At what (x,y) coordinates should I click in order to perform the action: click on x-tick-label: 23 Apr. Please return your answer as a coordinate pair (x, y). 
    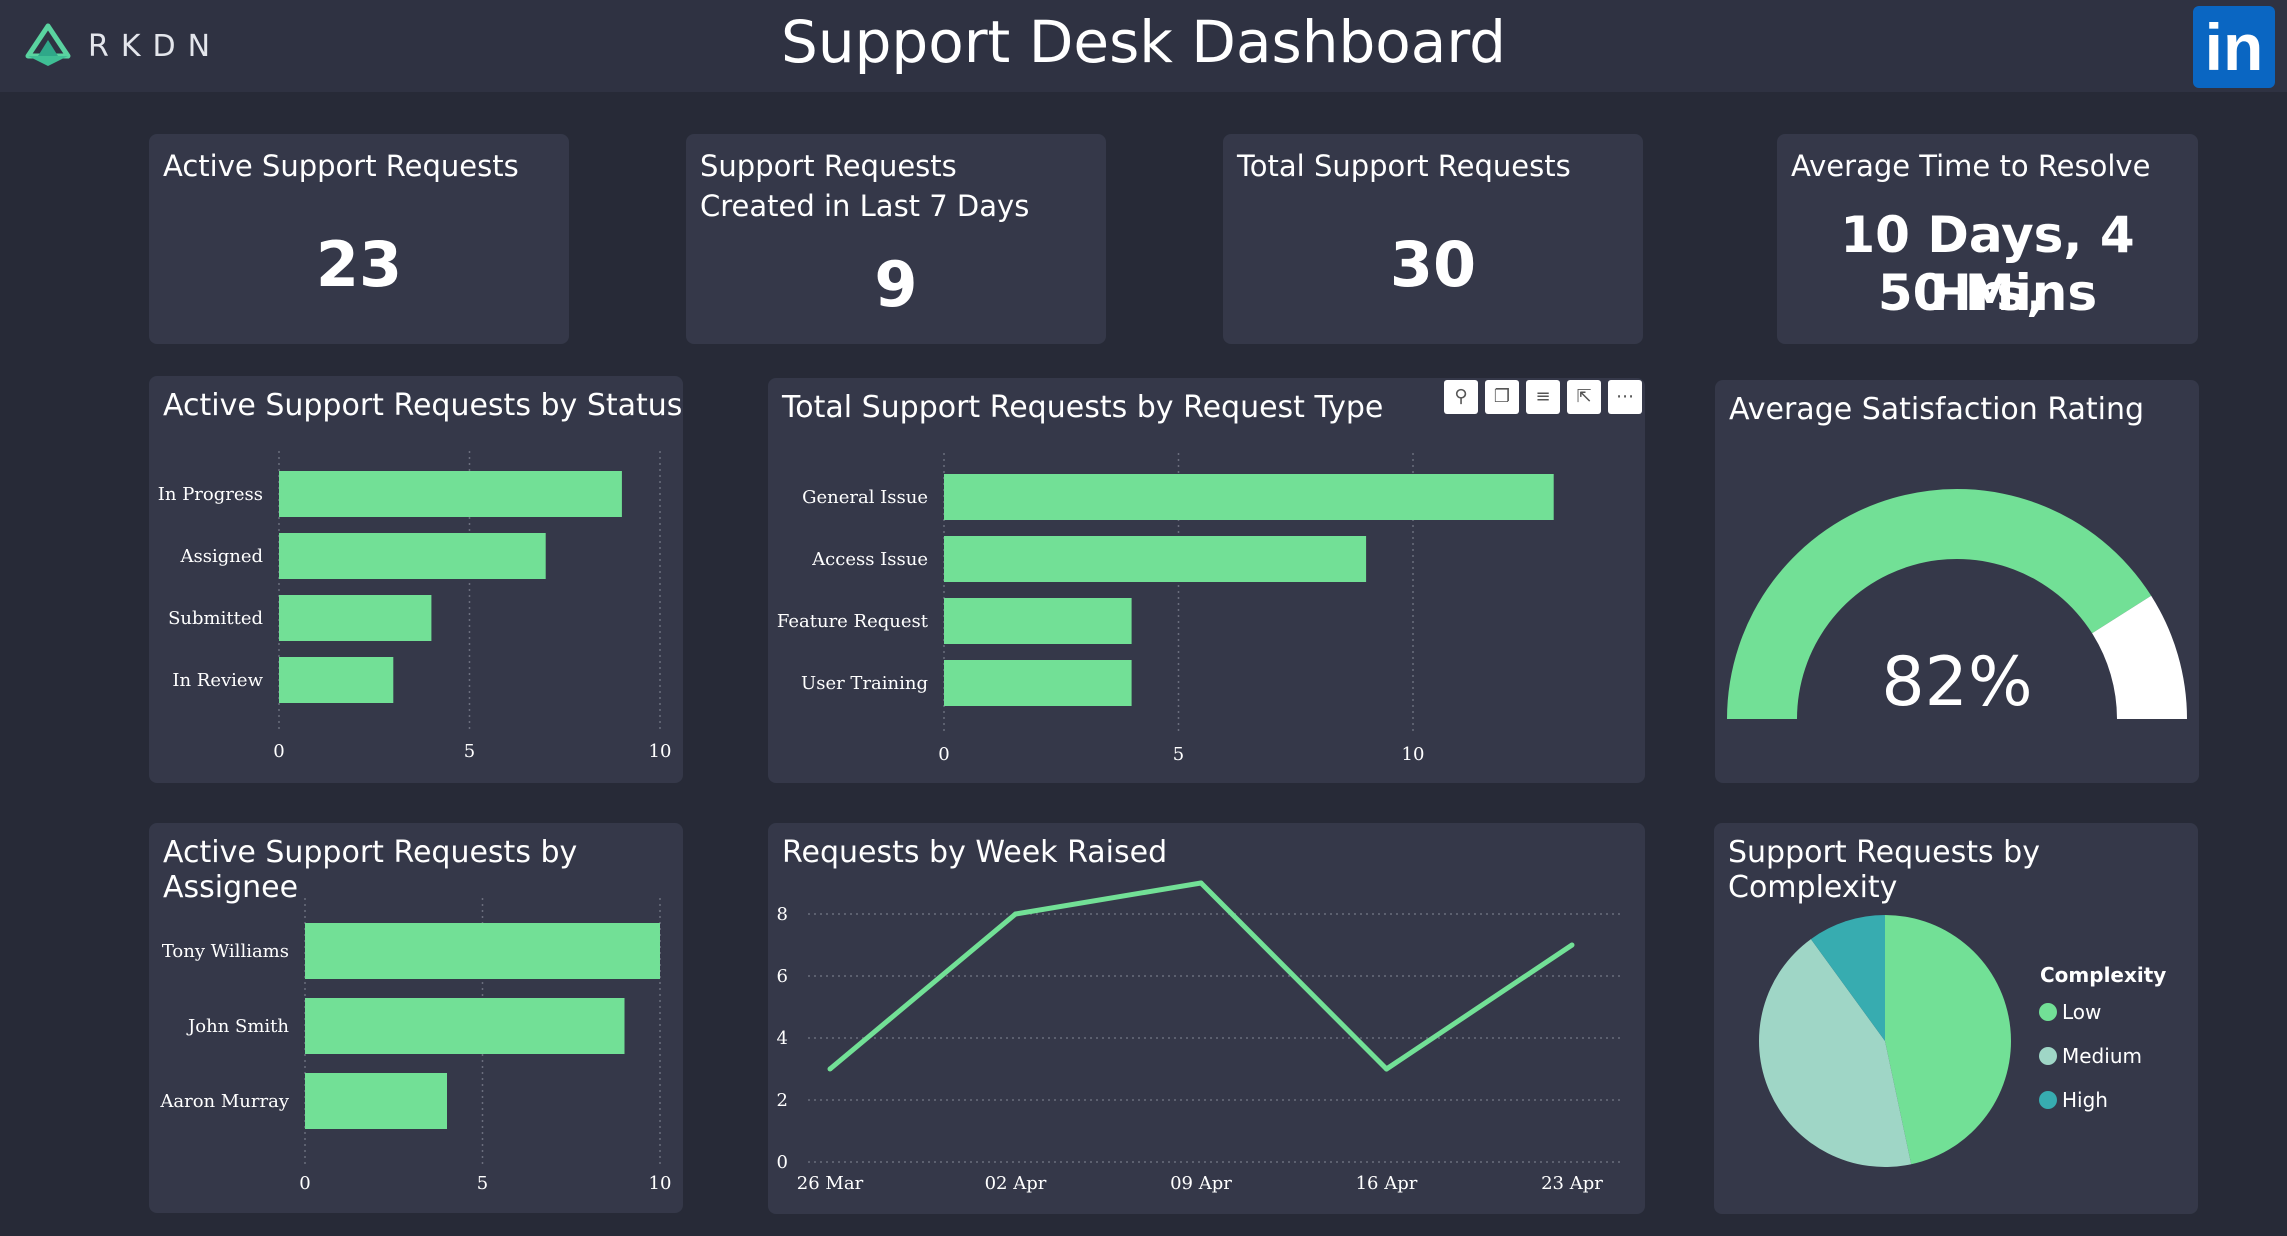
    Looking at the image, I should click on (1572, 1183).